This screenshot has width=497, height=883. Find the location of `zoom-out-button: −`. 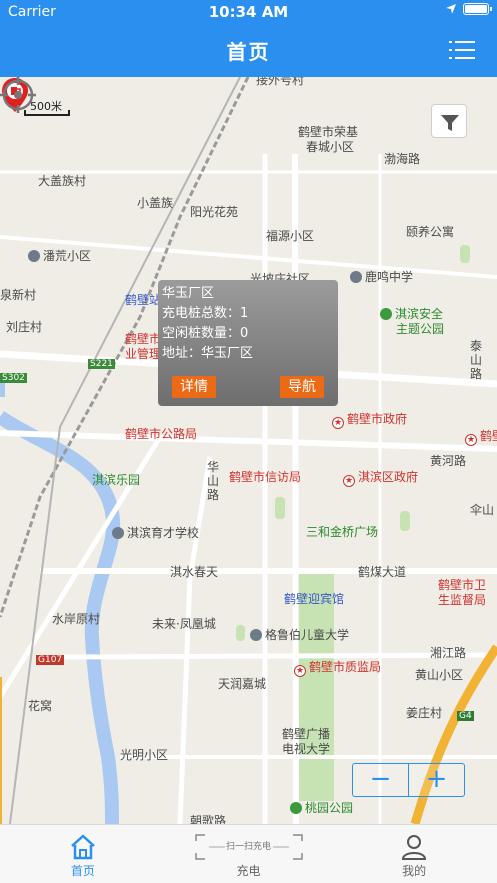

zoom-out-button: − is located at coordinates (381, 780).